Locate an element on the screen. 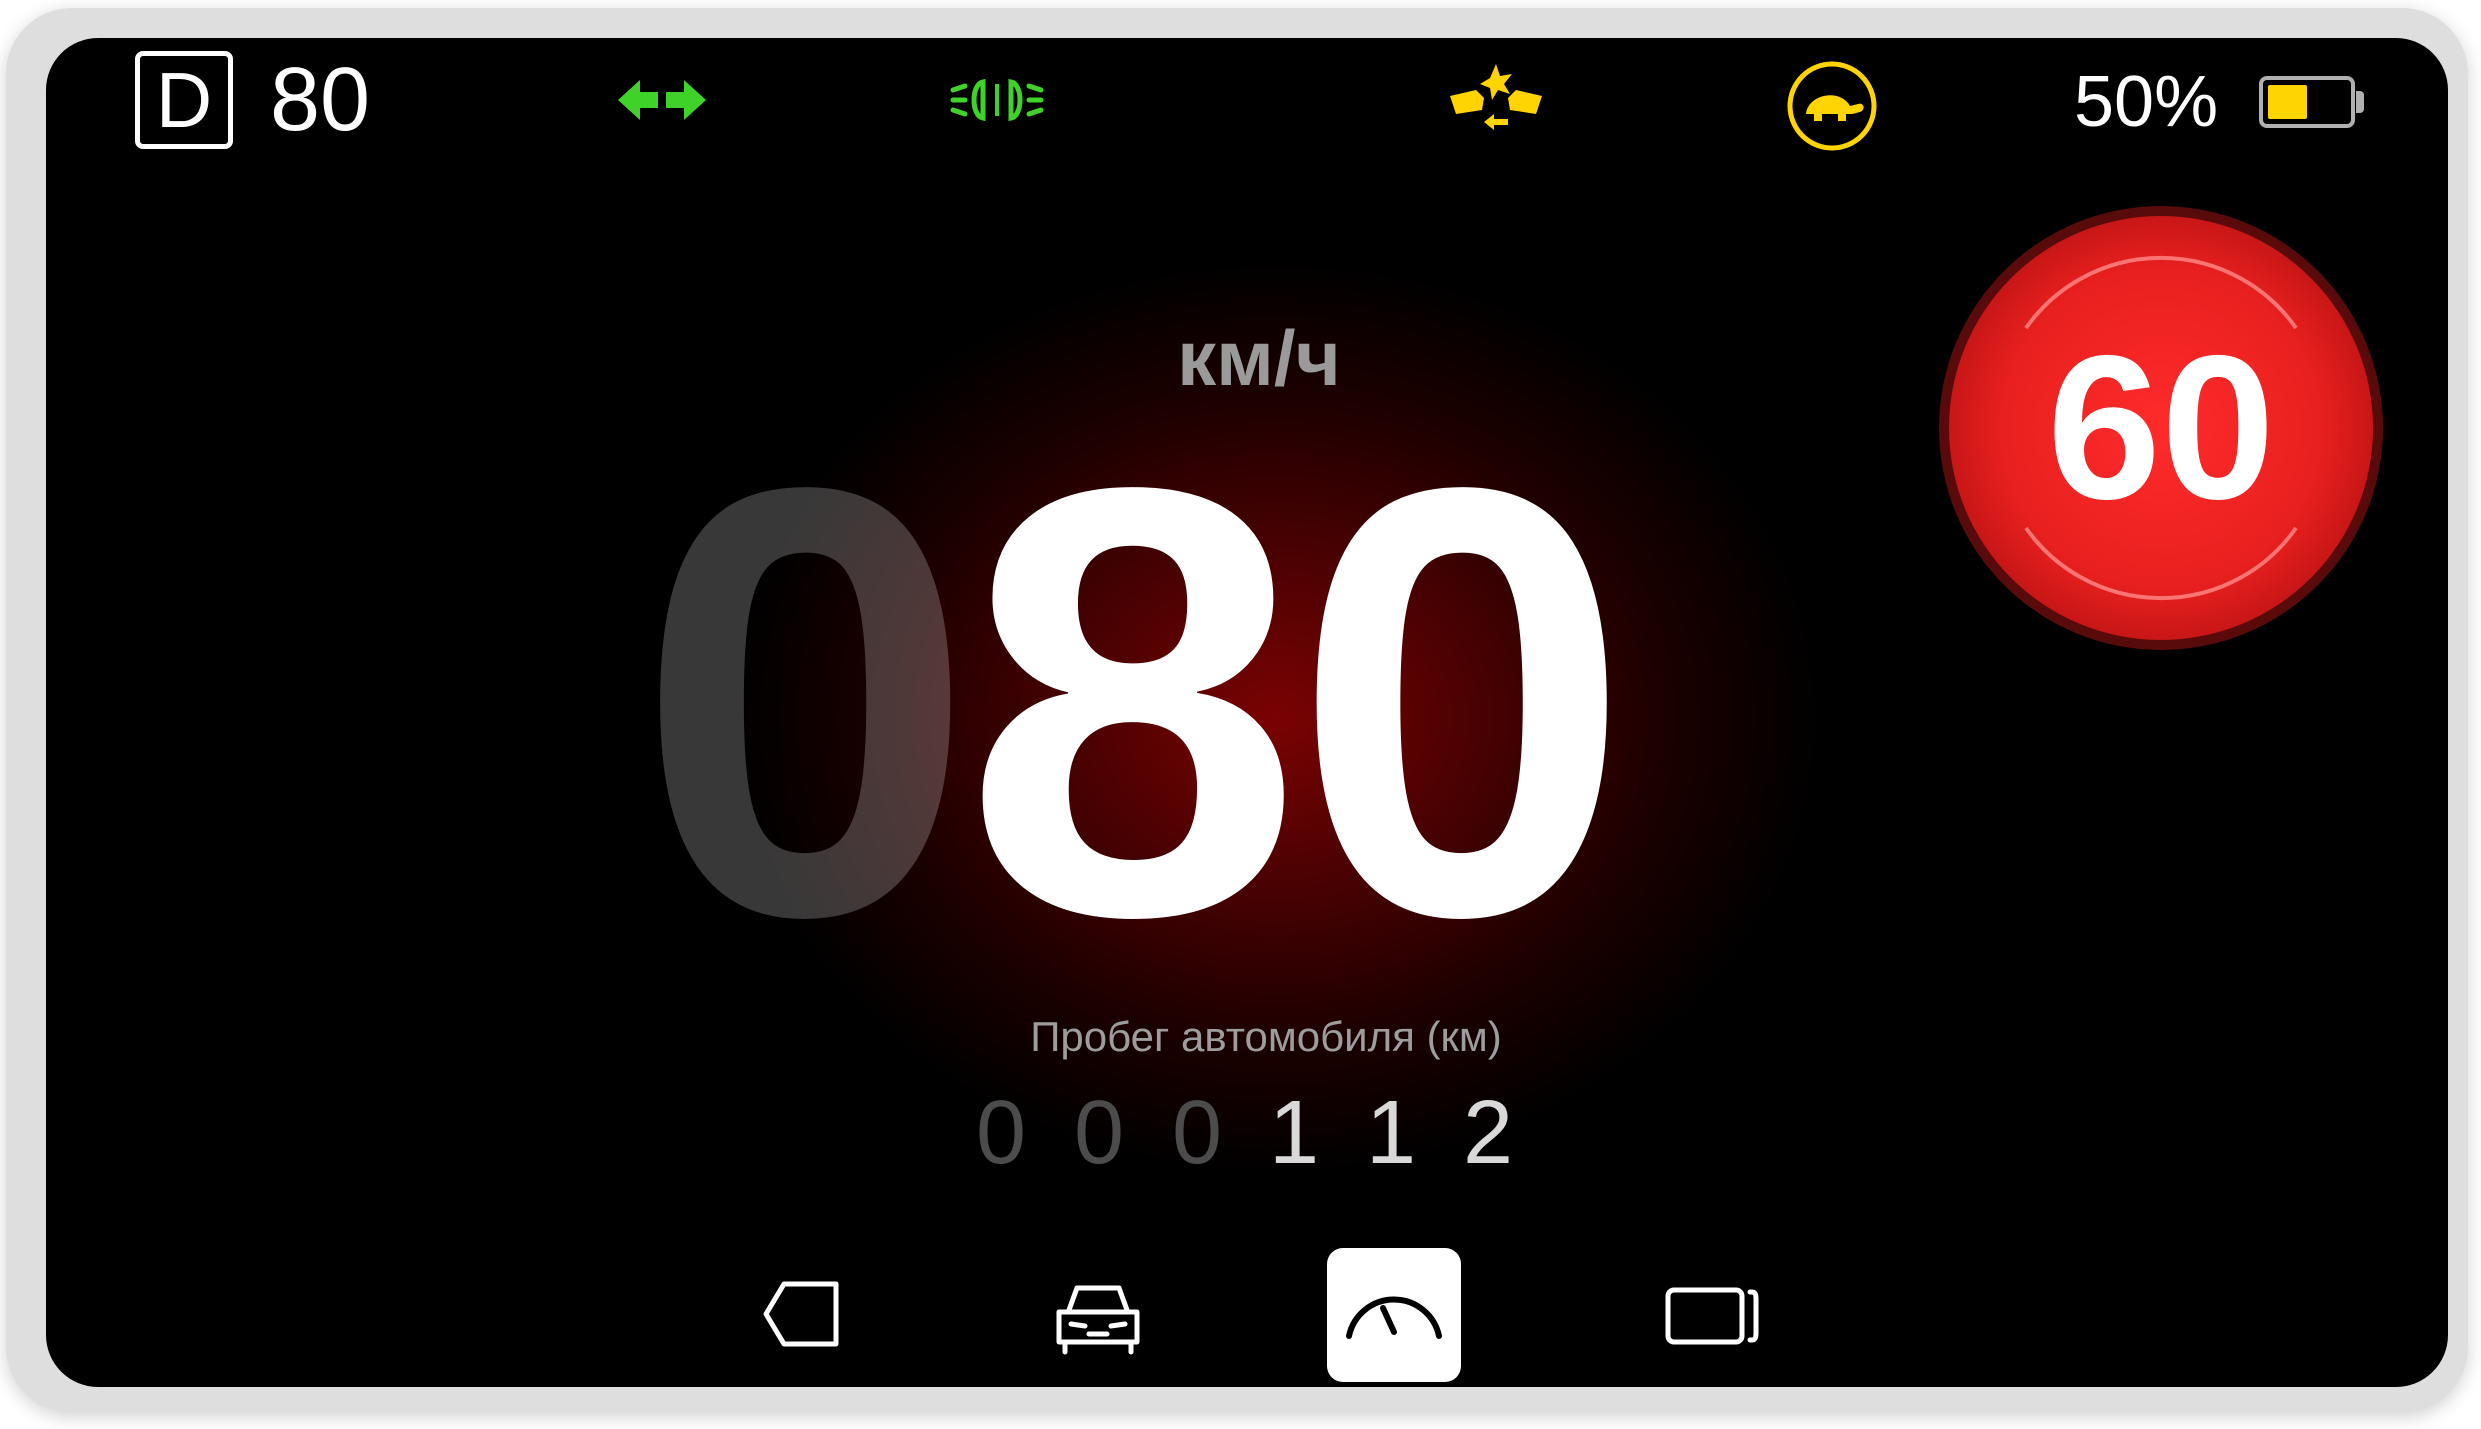 The image size is (2481, 1429). headlights-icon is located at coordinates (997, 102).